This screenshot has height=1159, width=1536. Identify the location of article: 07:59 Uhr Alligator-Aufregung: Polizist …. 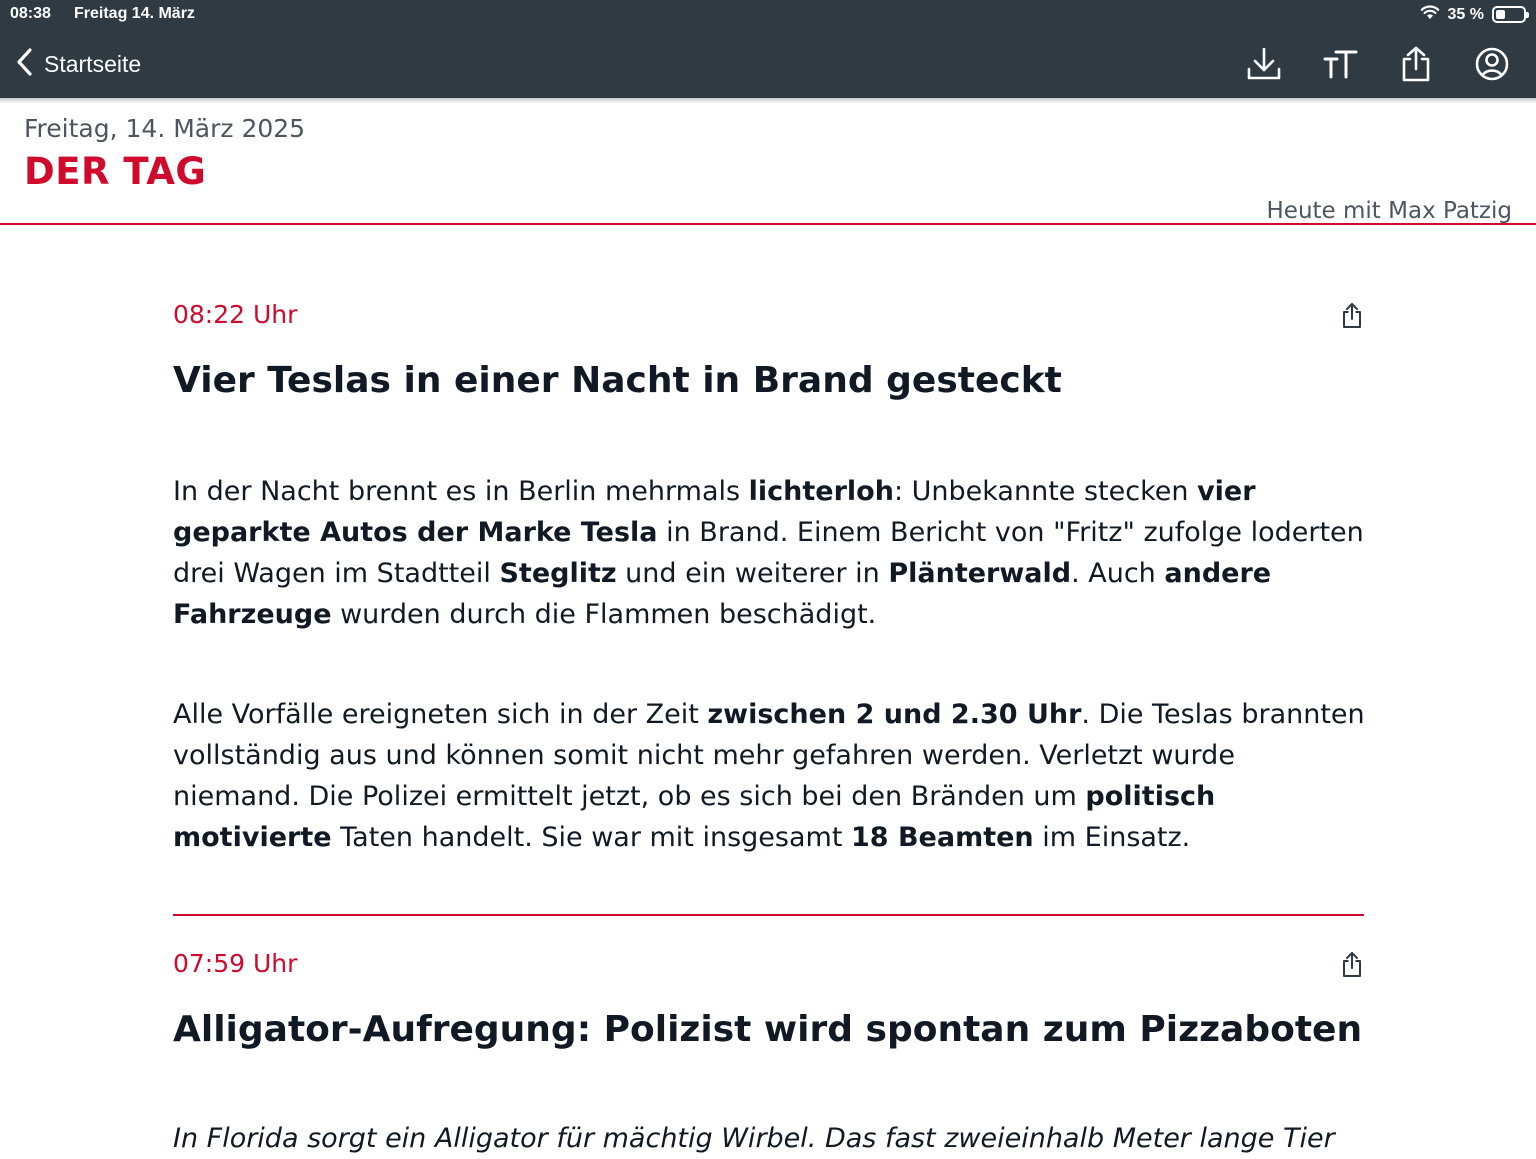
(770, 1050).